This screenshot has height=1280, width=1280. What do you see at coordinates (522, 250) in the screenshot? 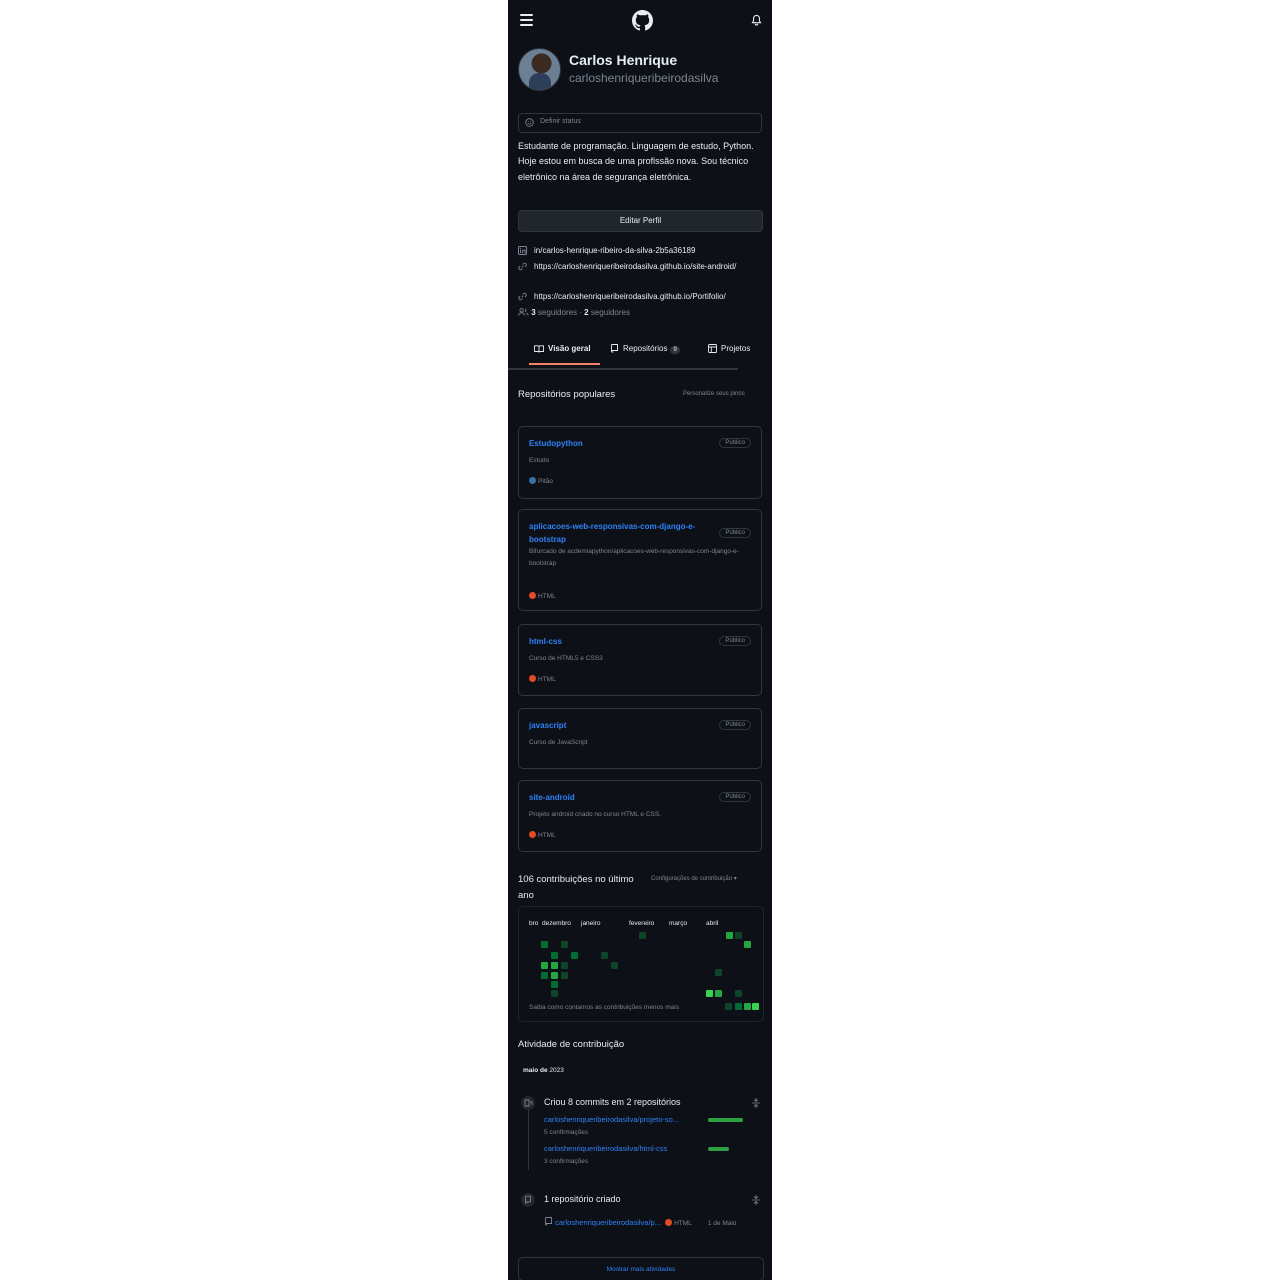
I see `linkedin-icon` at bounding box center [522, 250].